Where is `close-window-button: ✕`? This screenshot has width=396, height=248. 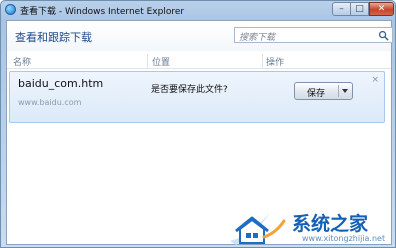 close-window-button: ✕ is located at coordinates (381, 9).